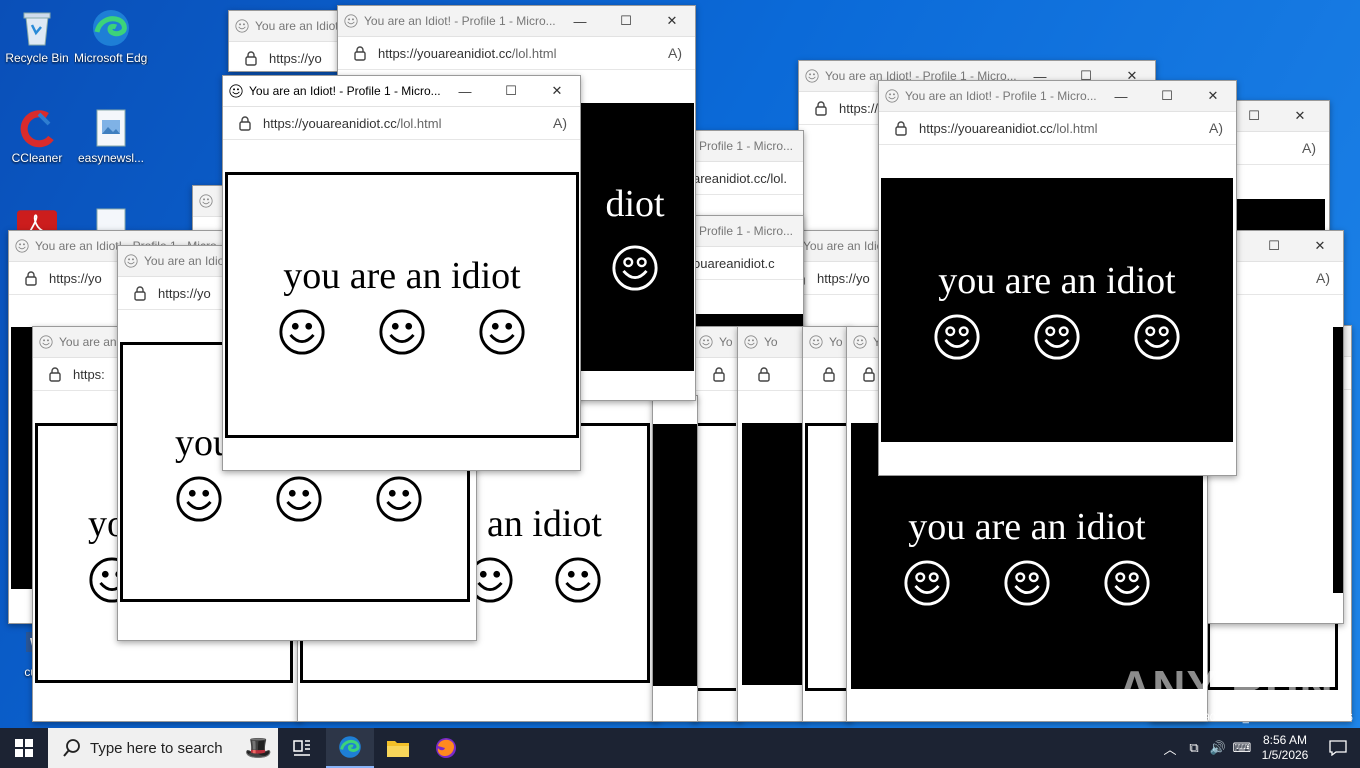 The image size is (1360, 768). Describe the element at coordinates (111, 36) in the screenshot. I see `desktop-icon-edge: Microsoft Edge` at that location.